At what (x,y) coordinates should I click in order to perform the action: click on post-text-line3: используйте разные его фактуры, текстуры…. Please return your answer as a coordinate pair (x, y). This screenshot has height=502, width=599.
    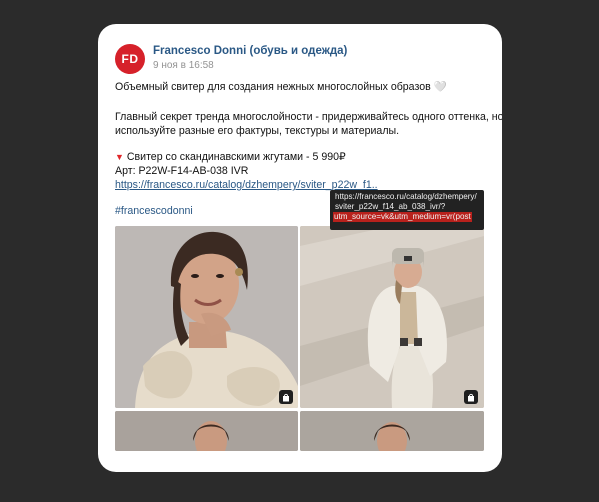
    Looking at the image, I should click on (257, 131).